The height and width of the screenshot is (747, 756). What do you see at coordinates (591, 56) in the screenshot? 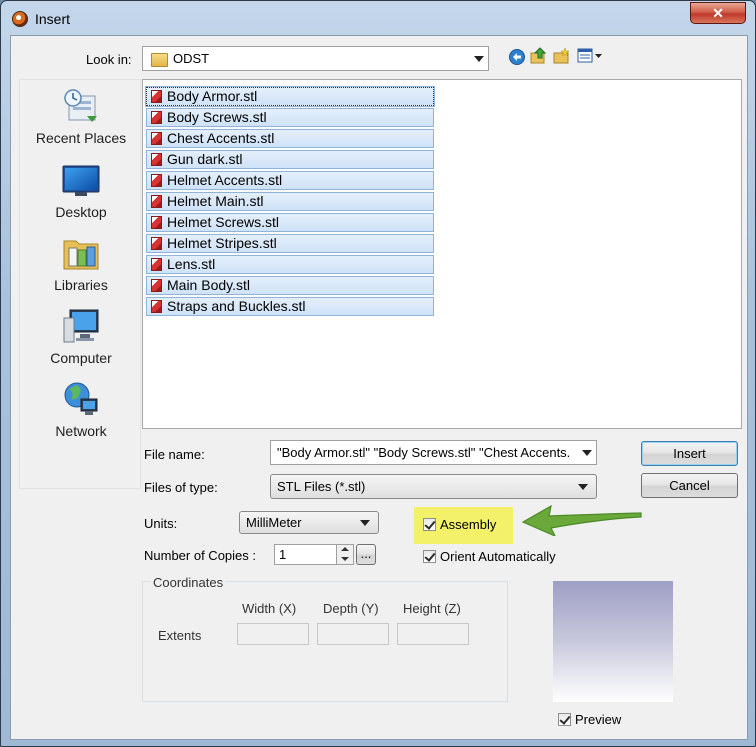
I see `view-menu-icon` at bounding box center [591, 56].